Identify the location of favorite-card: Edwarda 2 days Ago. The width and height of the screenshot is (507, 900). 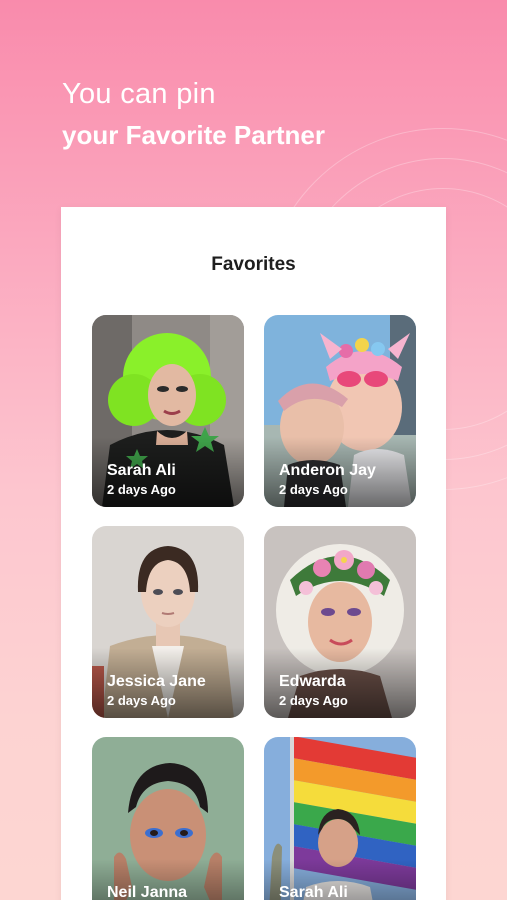
(340, 622).